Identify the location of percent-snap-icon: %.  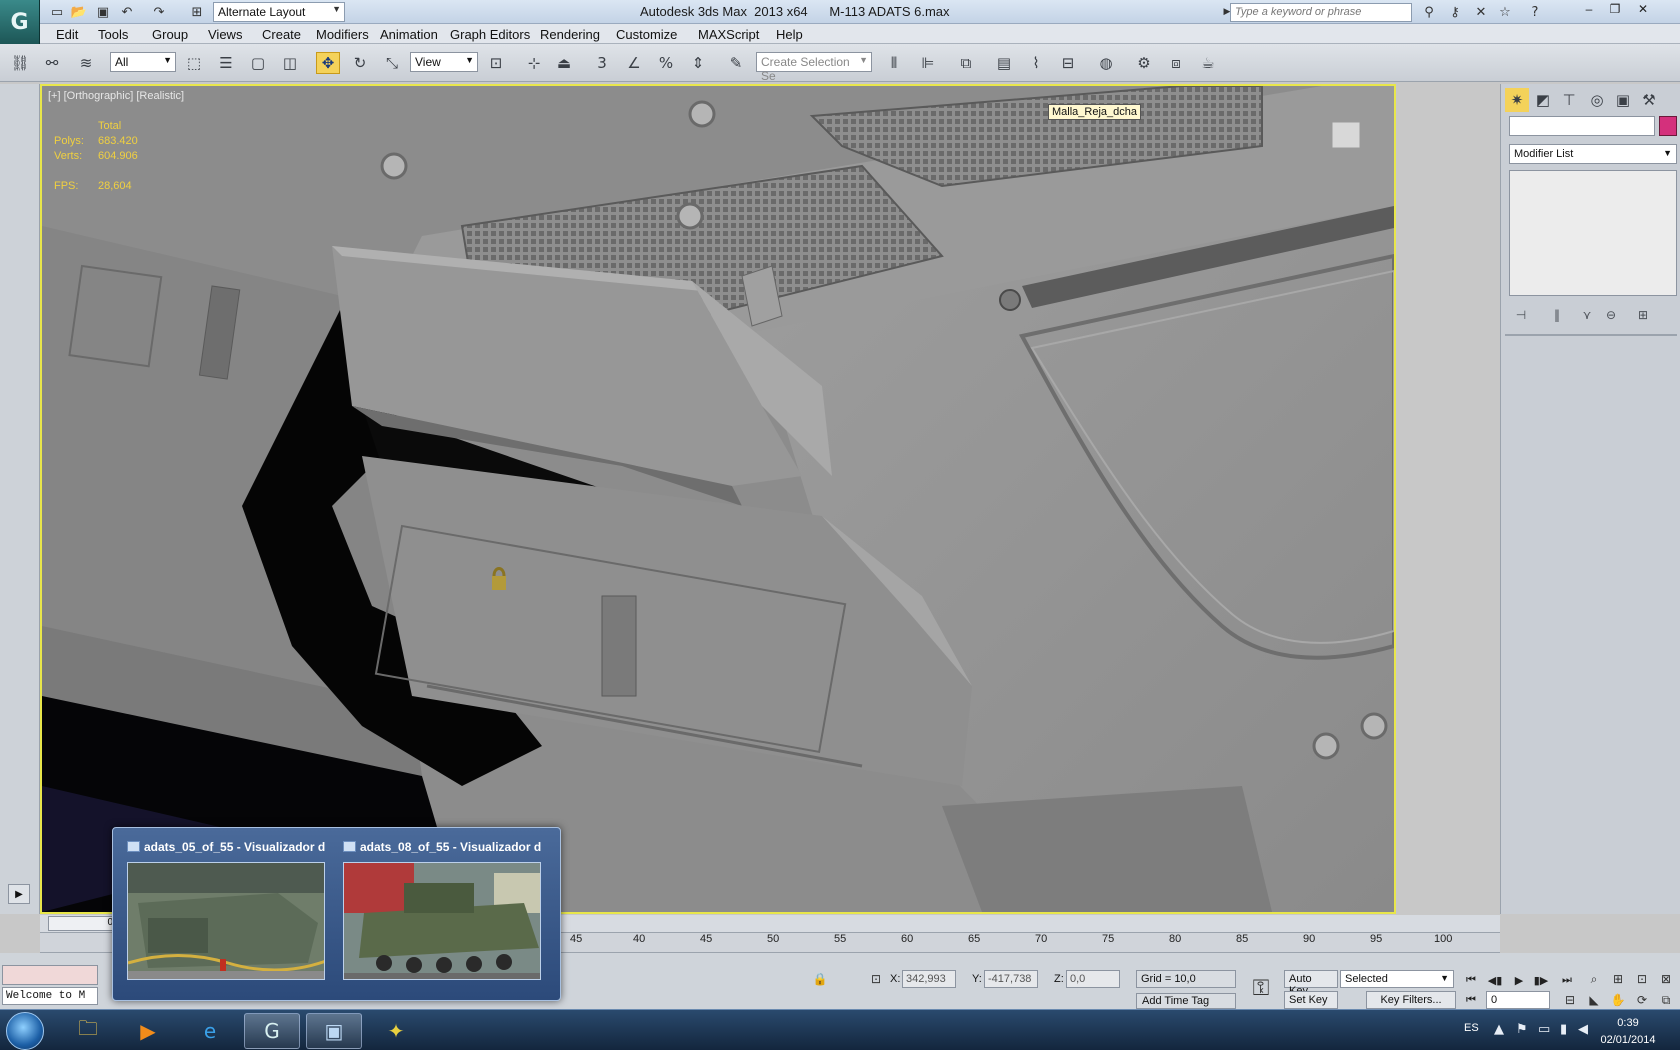
(666, 63).